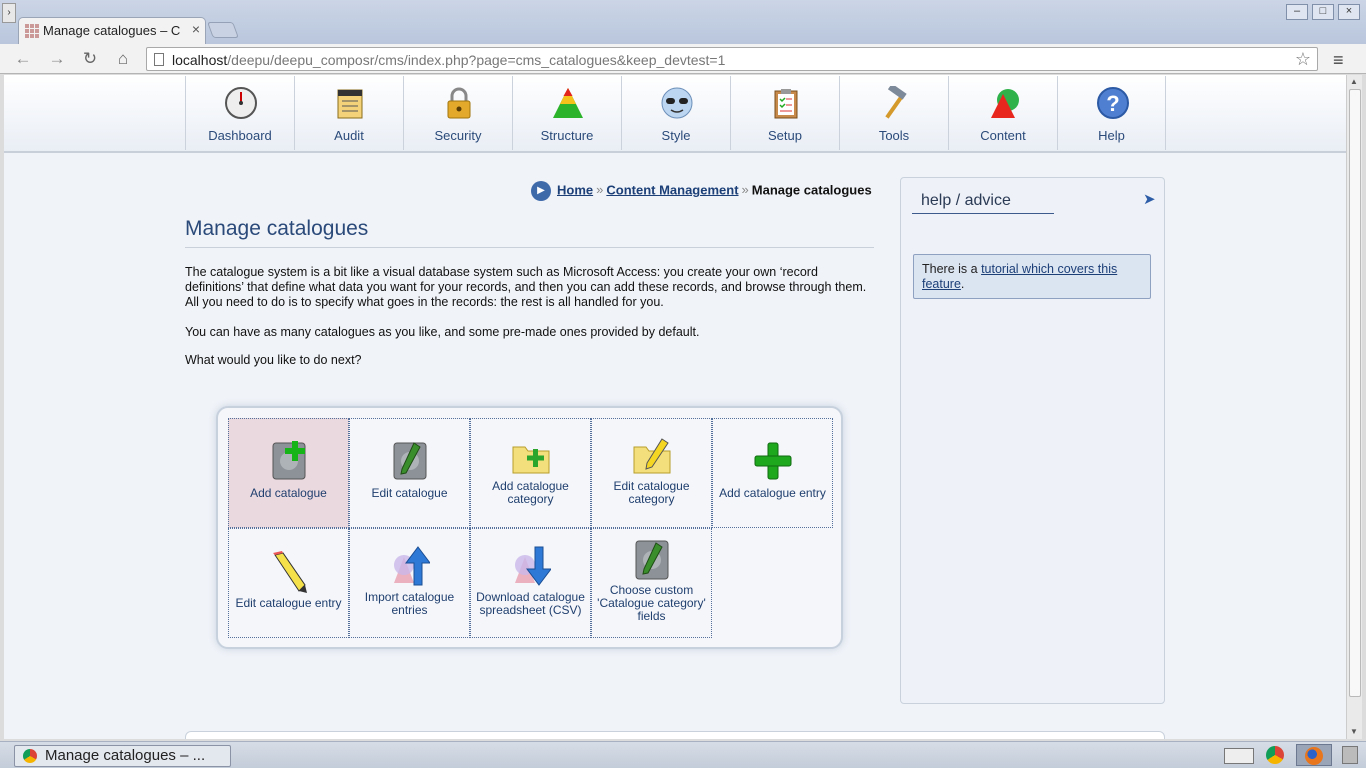  Describe the element at coordinates (1303, 59) in the screenshot. I see `bookmark-star-icon: ☆` at that location.